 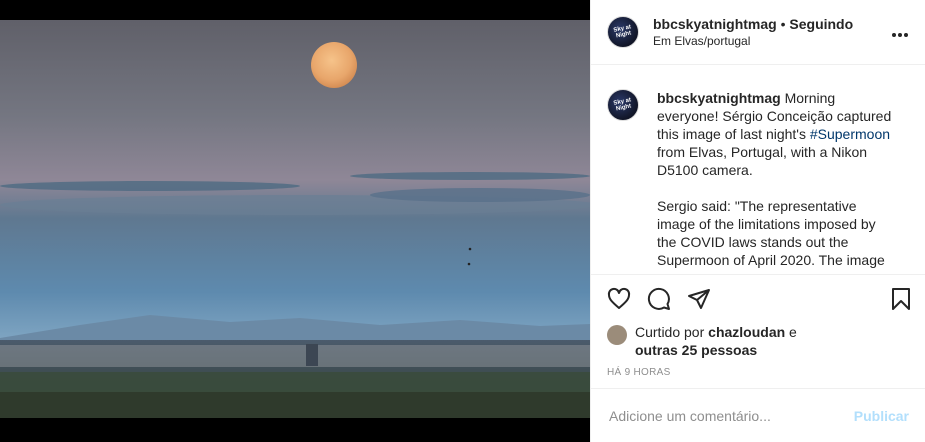 I want to click on caption-avatar: Sky at Night, so click(x=623, y=105).